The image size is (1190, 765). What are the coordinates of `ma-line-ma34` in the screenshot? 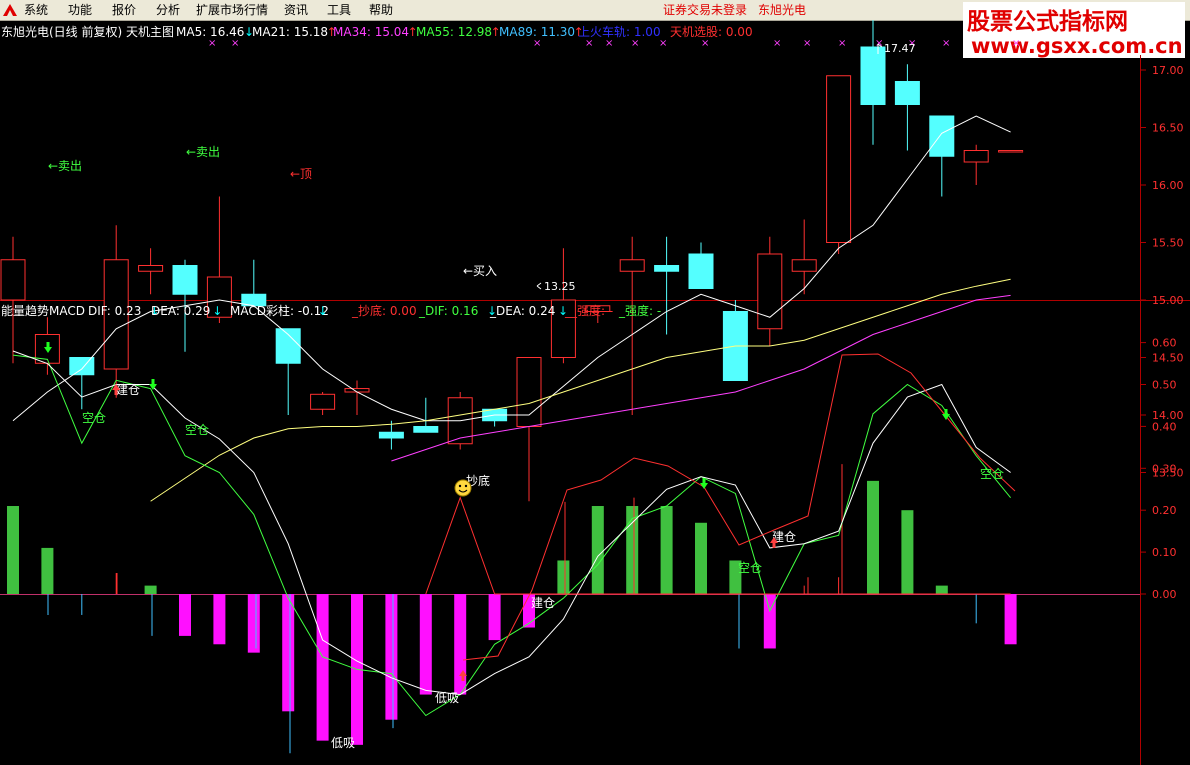 It's located at (701, 378).